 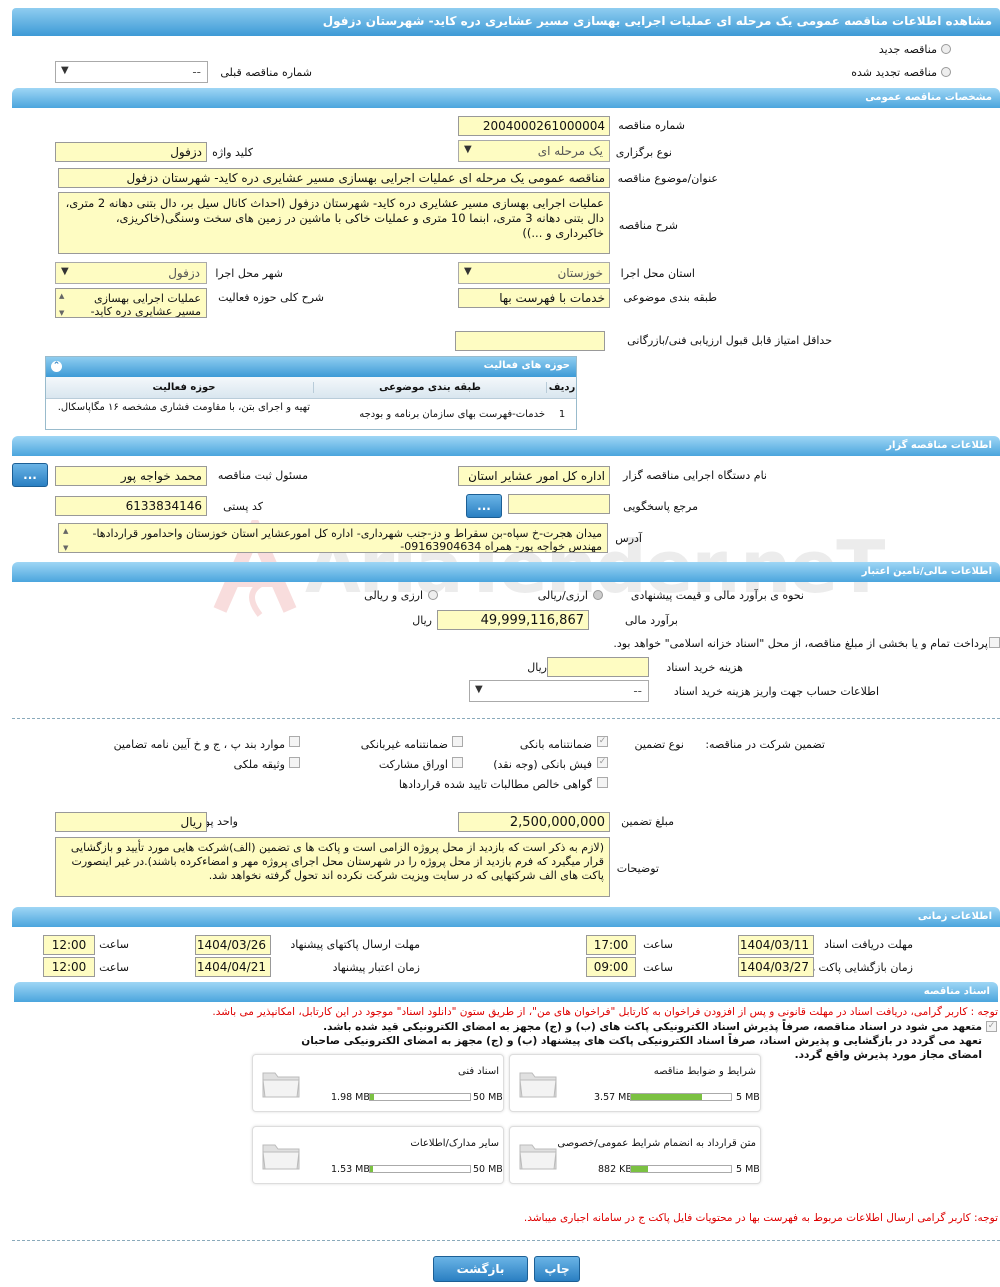 What do you see at coordinates (534, 126) in the screenshot?
I see `tender-number-field: 2004000261000004` at bounding box center [534, 126].